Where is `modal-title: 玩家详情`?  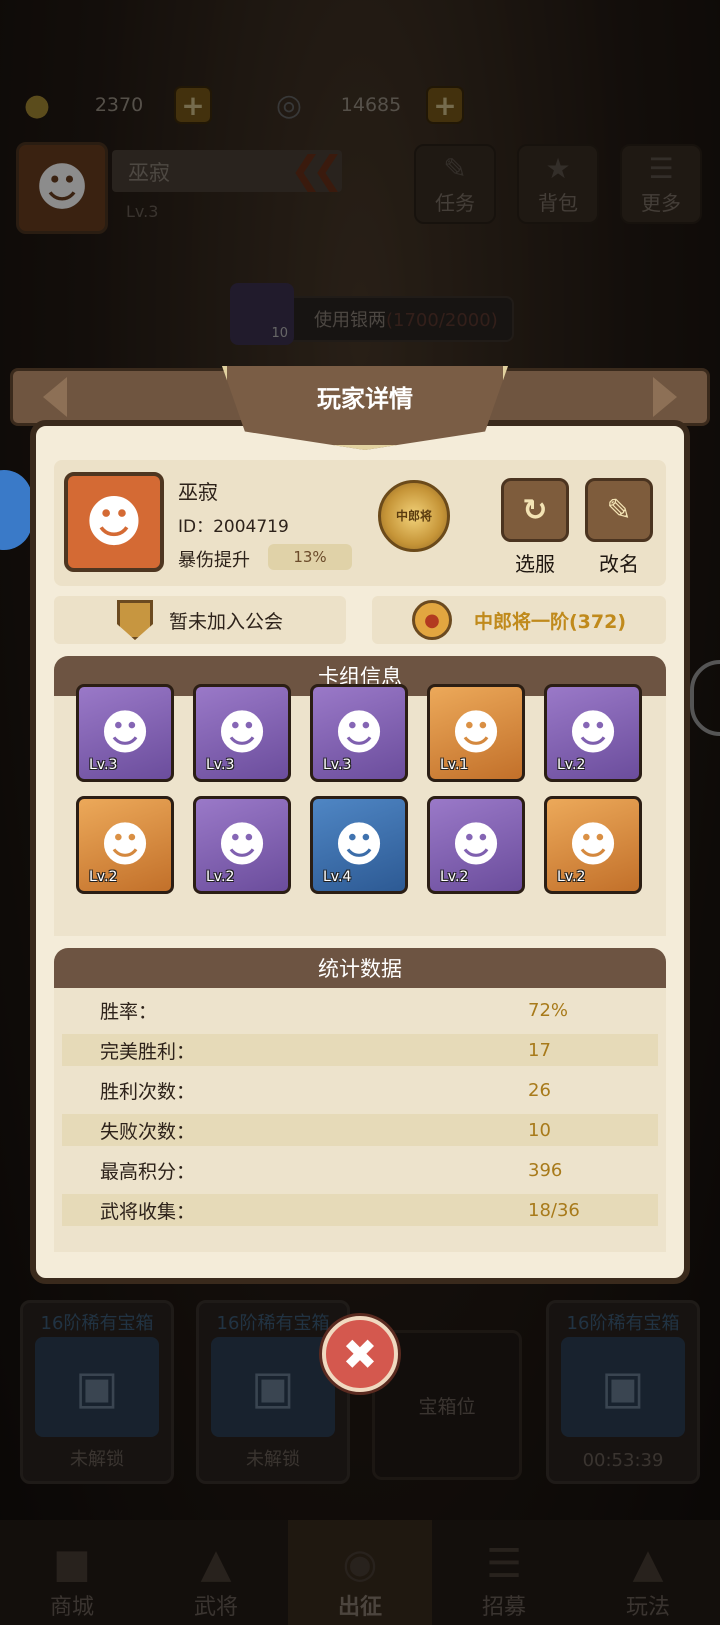
modal-title: 玩家详情 is located at coordinates (365, 399).